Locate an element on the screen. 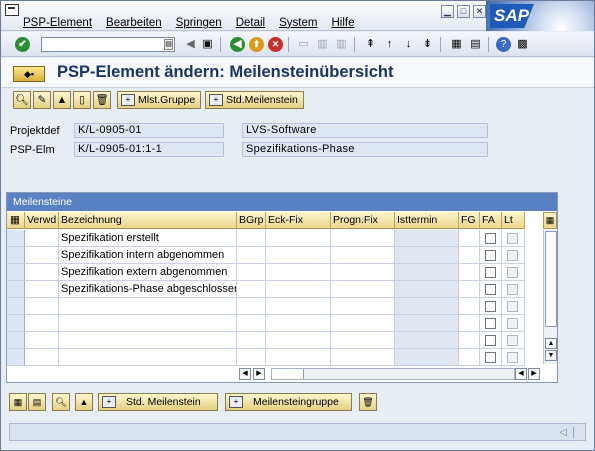  menu-item-psp-element: PSP-Element is located at coordinates (57, 23).